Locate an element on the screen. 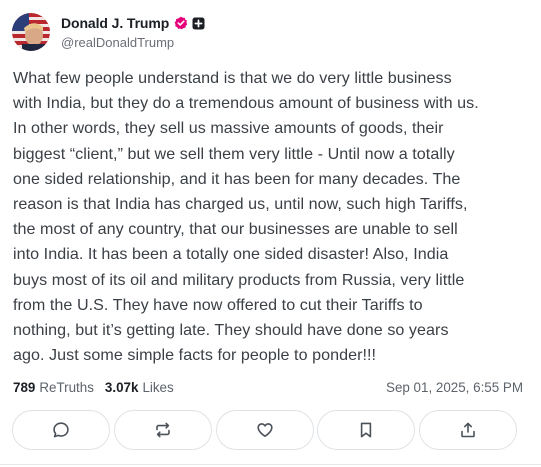 This screenshot has width=541, height=467. author-handle: @realDonaldTrump is located at coordinates (133, 42).